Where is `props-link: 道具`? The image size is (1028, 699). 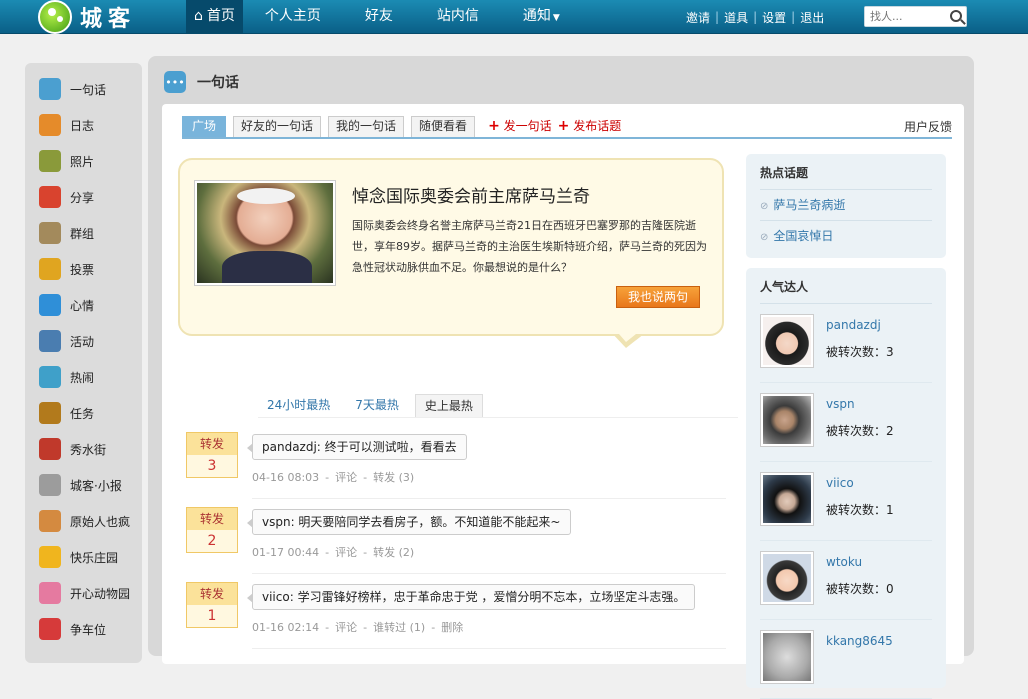
props-link: 道具 is located at coordinates (736, 17).